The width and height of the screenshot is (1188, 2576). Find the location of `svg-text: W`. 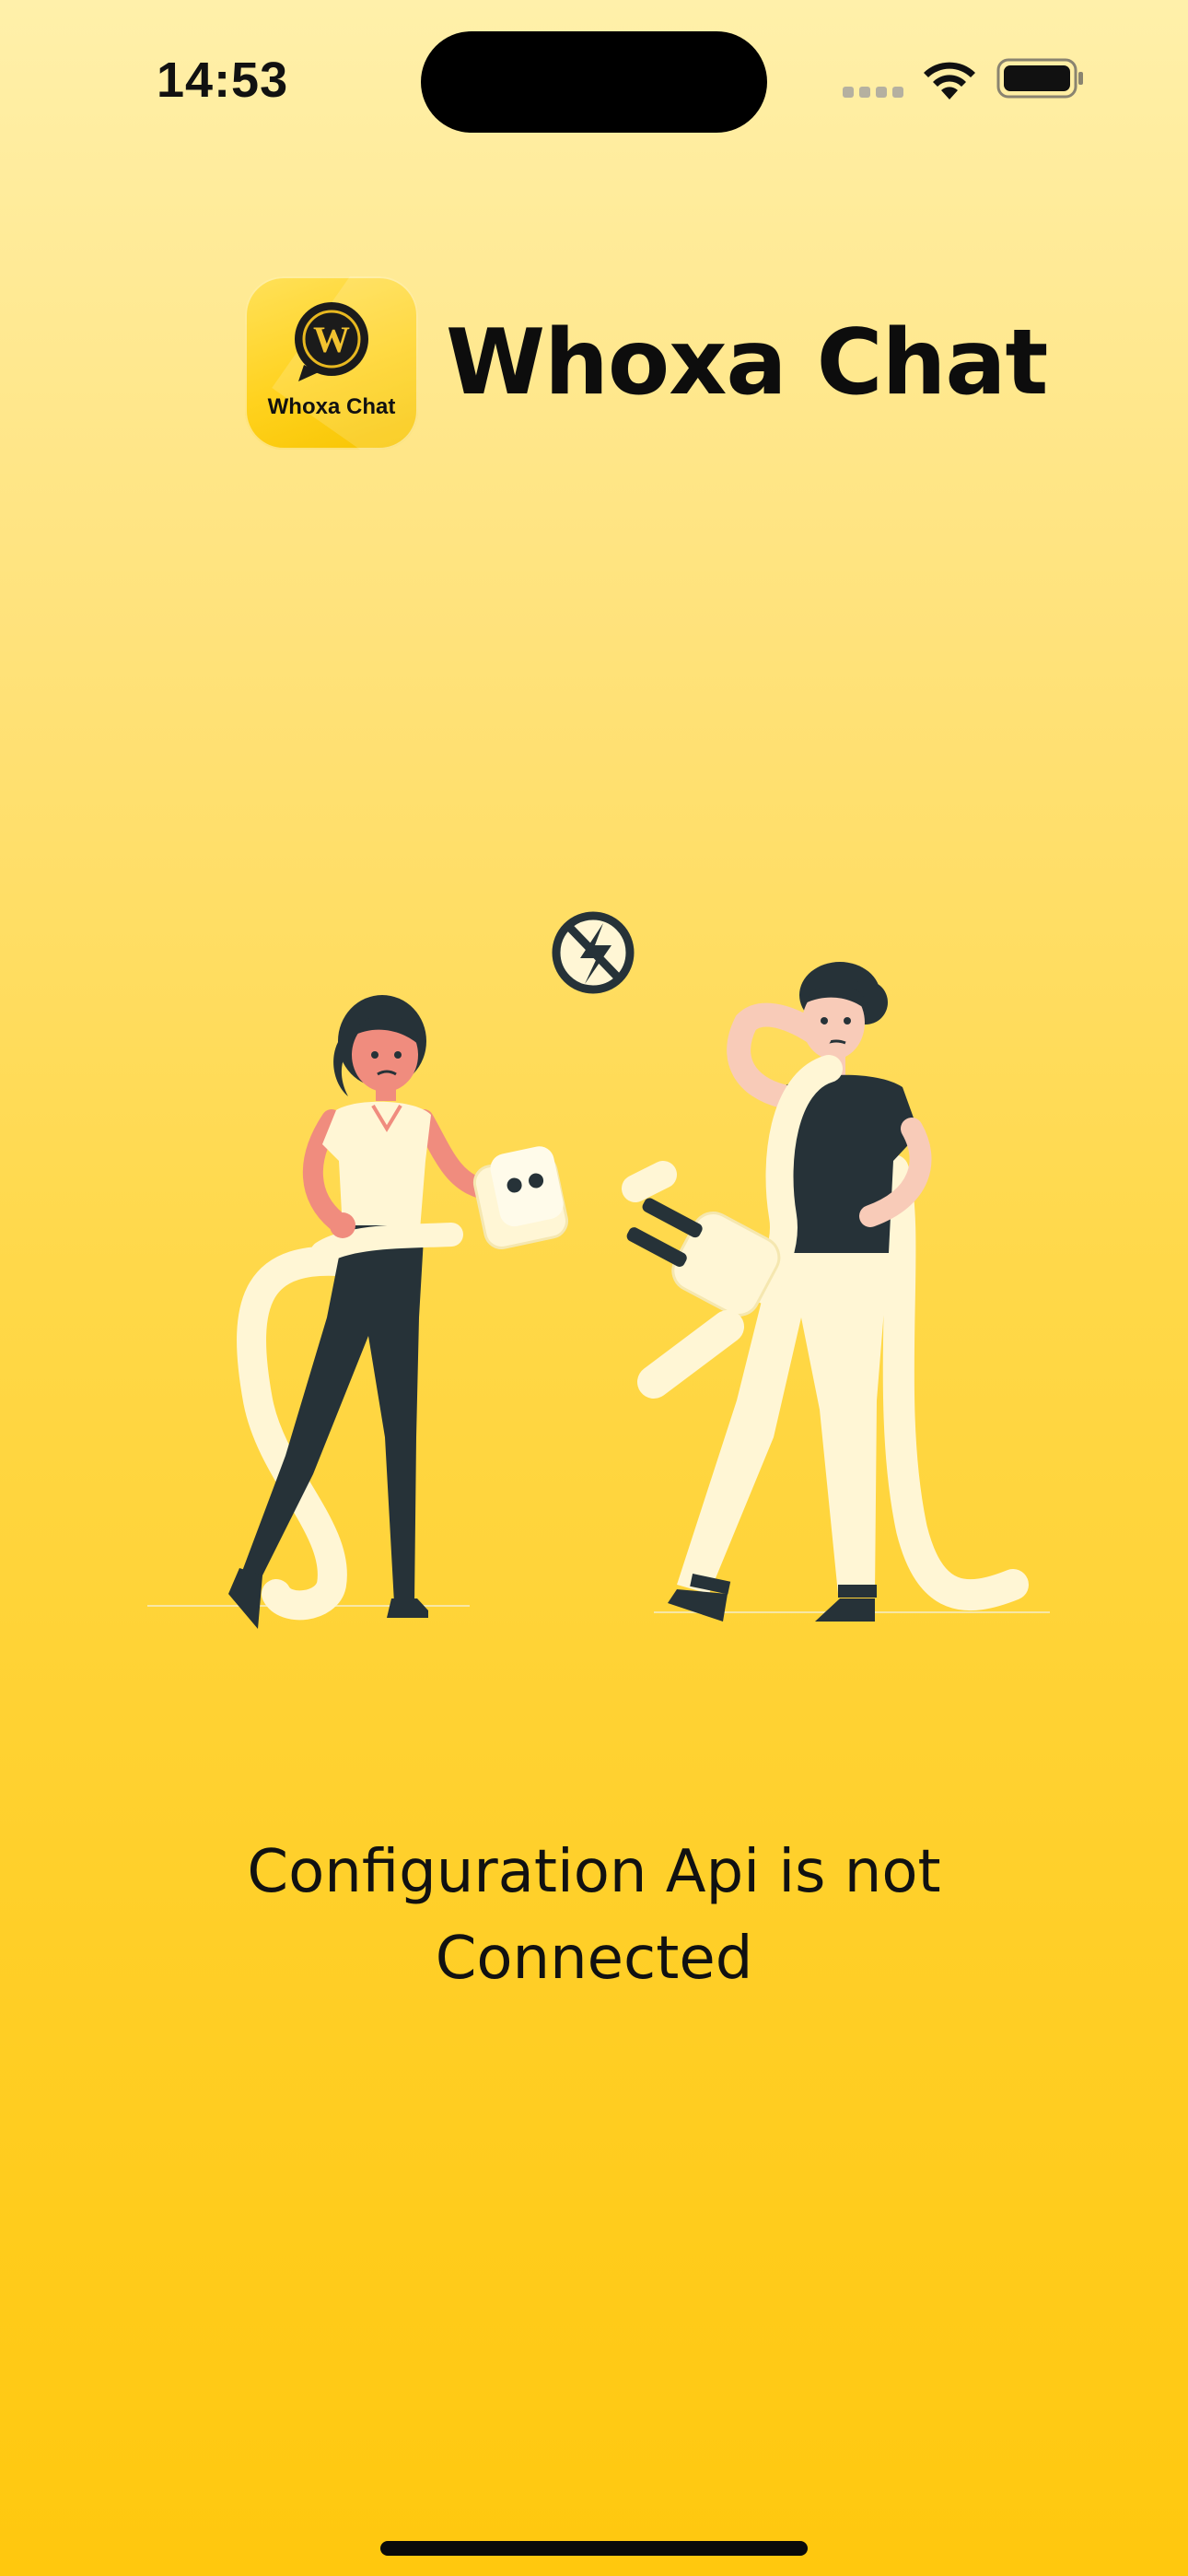

svg-text: W is located at coordinates (331, 339).